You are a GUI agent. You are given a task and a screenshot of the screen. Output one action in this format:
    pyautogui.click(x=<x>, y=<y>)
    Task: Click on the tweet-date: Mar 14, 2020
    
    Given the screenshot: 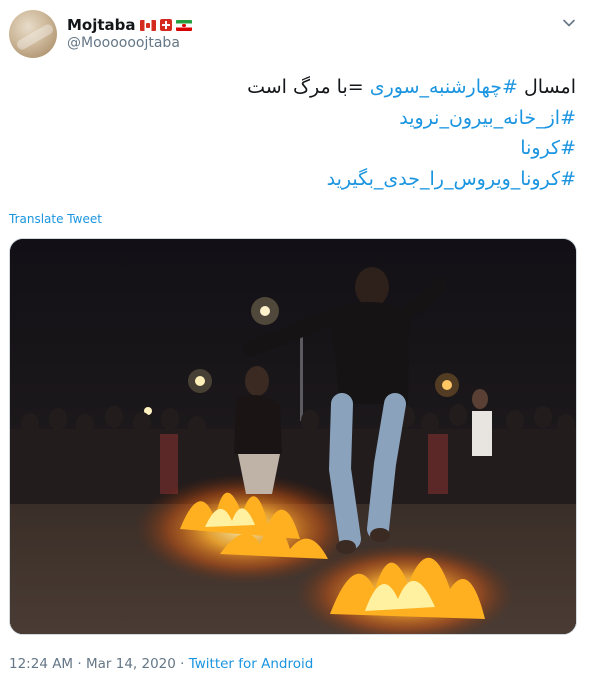 What is the action you would take?
    pyautogui.click(x=131, y=664)
    